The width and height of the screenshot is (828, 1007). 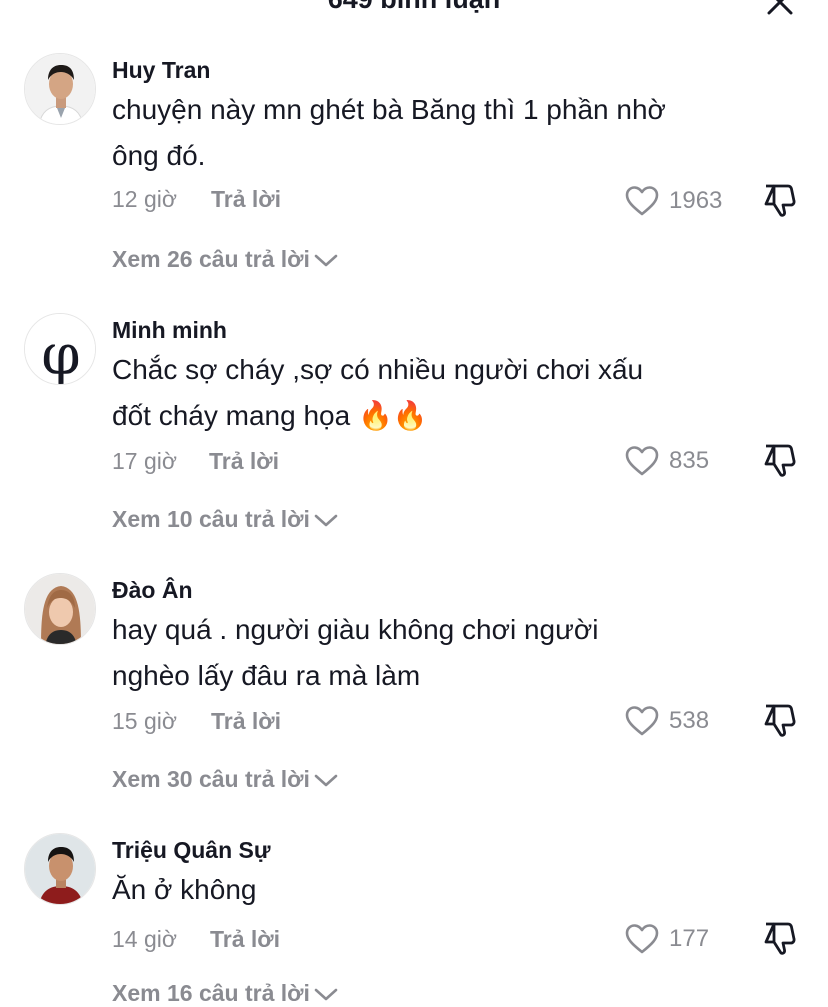 I want to click on svg-text: φ, so click(x=60, y=354).